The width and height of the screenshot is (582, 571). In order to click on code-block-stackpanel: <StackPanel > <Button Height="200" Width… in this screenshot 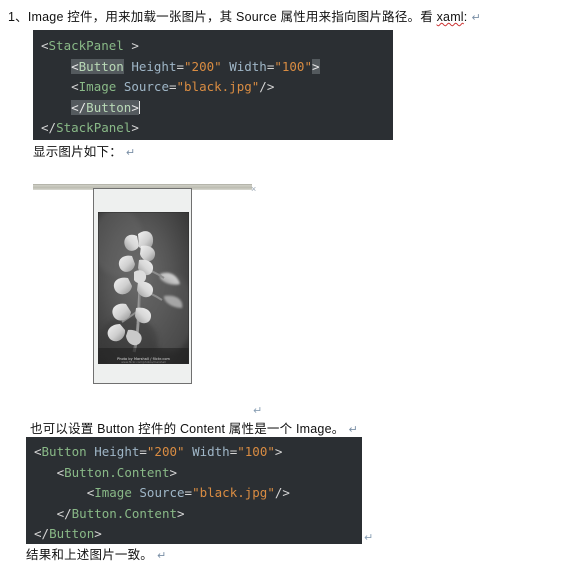, I will do `click(213, 85)`.